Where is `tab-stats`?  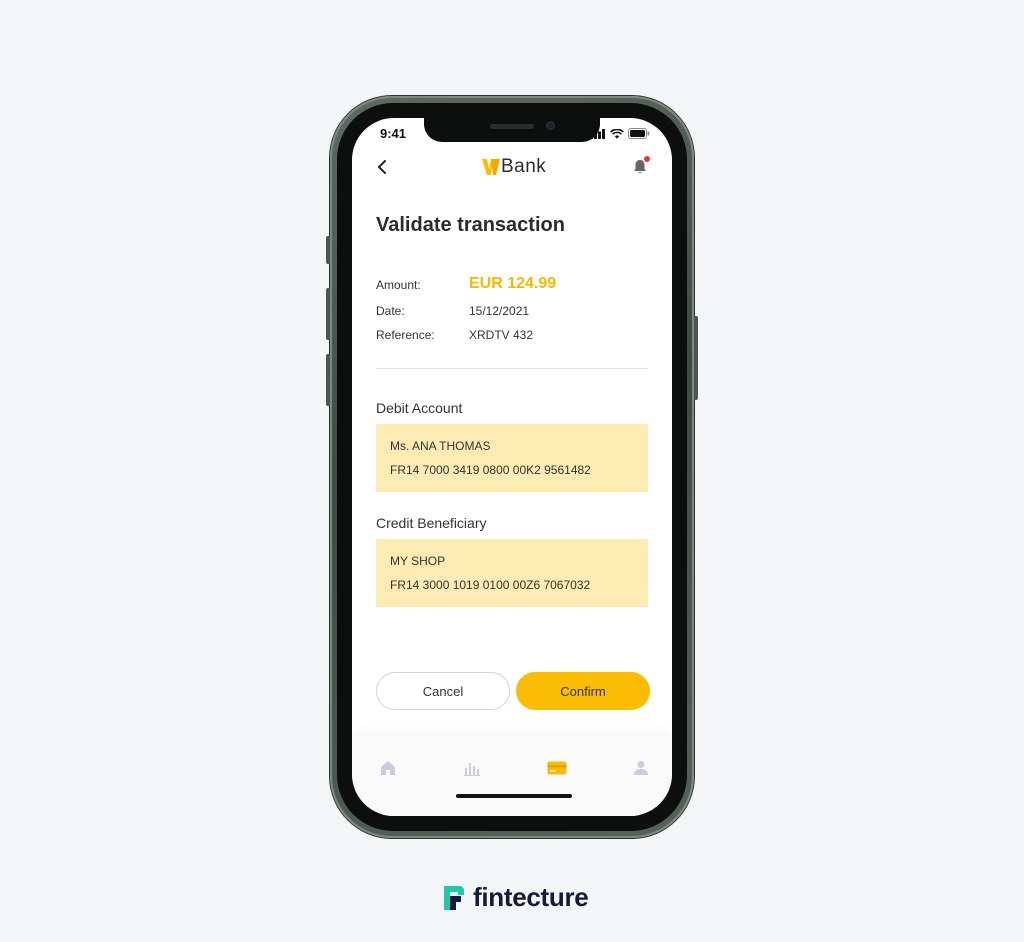 tab-stats is located at coordinates (472, 768).